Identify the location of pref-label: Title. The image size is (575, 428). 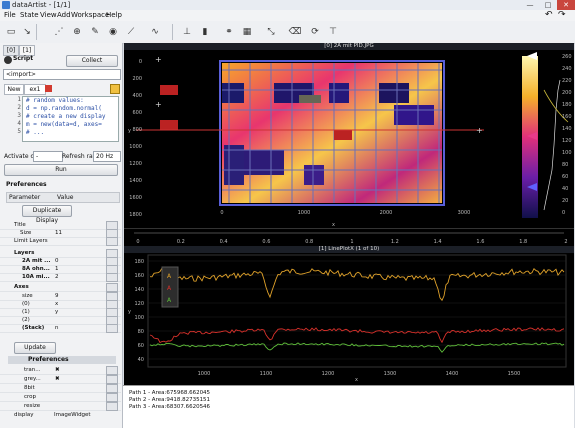
(20, 225).